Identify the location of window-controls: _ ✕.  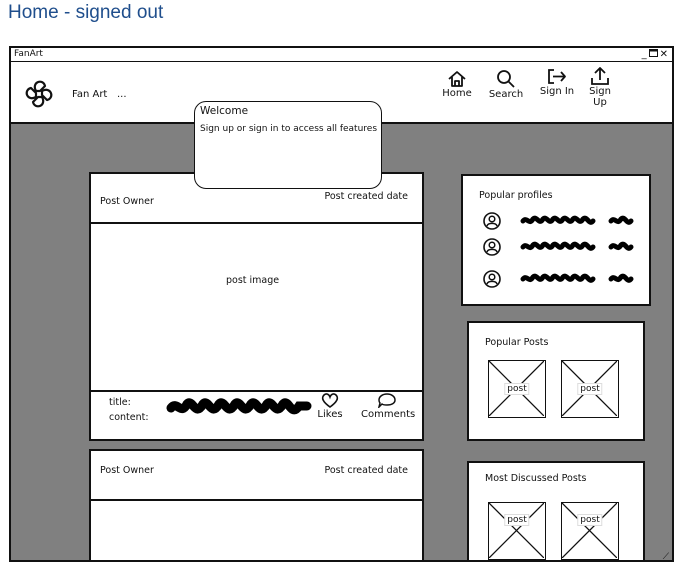
(655, 54).